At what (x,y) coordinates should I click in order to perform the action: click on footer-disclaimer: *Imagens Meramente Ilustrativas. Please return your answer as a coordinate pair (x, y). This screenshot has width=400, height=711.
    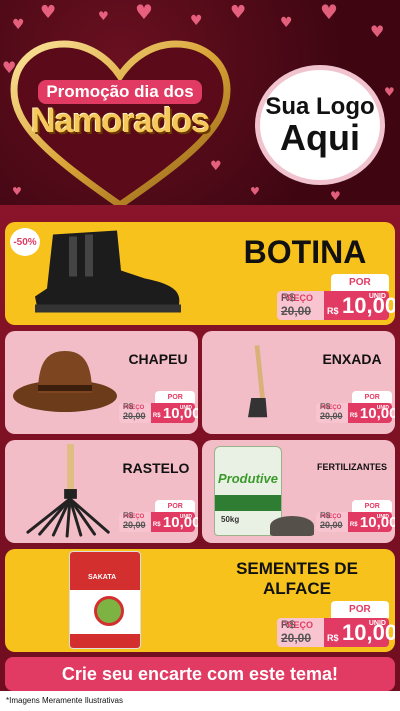
    Looking at the image, I should click on (200, 701).